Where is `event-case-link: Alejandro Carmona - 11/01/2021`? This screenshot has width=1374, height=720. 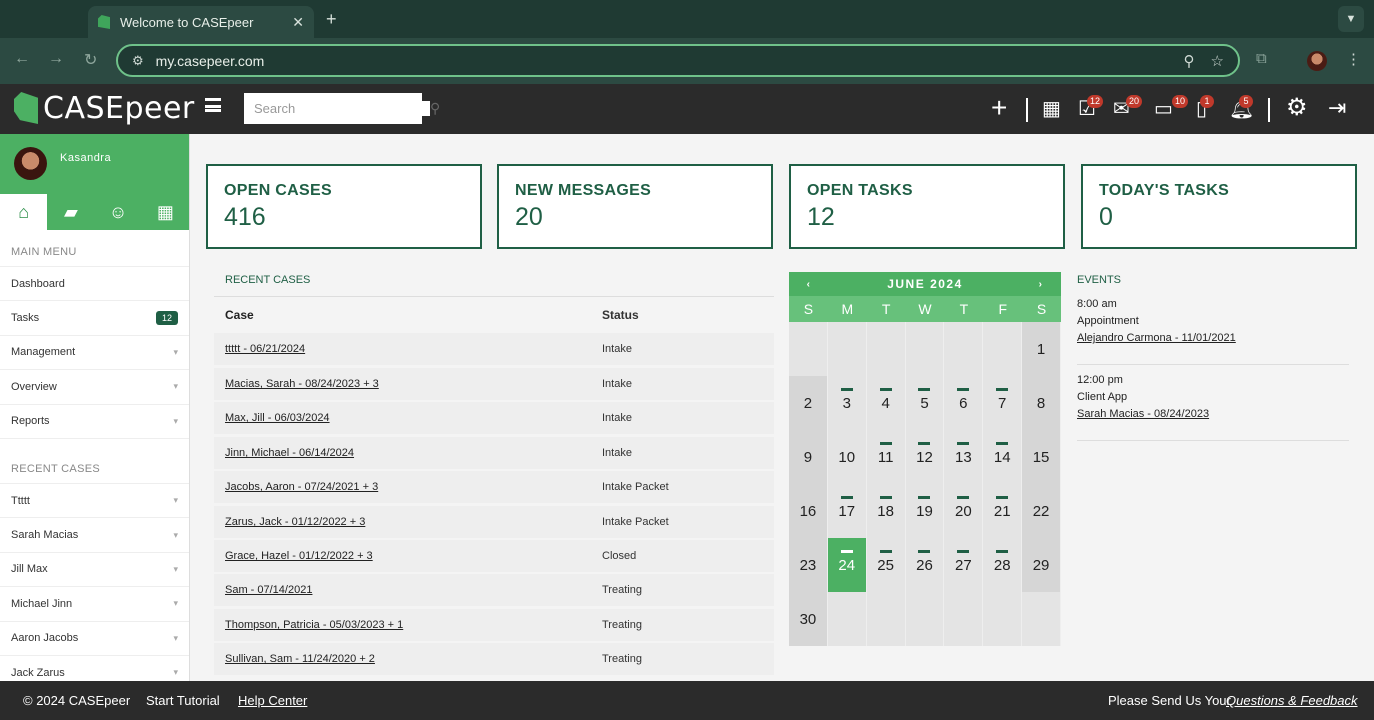 event-case-link: Alejandro Carmona - 11/01/2021 is located at coordinates (1213, 338).